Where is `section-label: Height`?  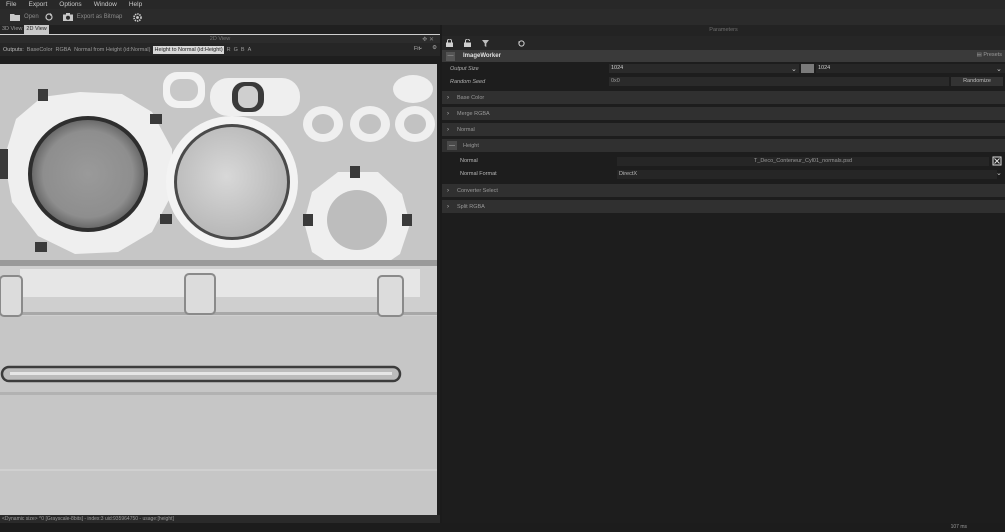
section-label: Height is located at coordinates (471, 145).